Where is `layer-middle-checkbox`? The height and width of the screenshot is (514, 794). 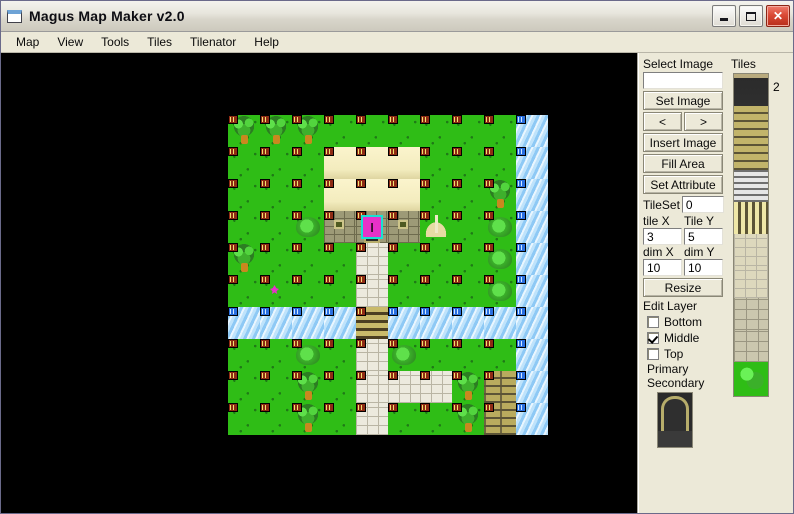 layer-middle-checkbox is located at coordinates (653, 338).